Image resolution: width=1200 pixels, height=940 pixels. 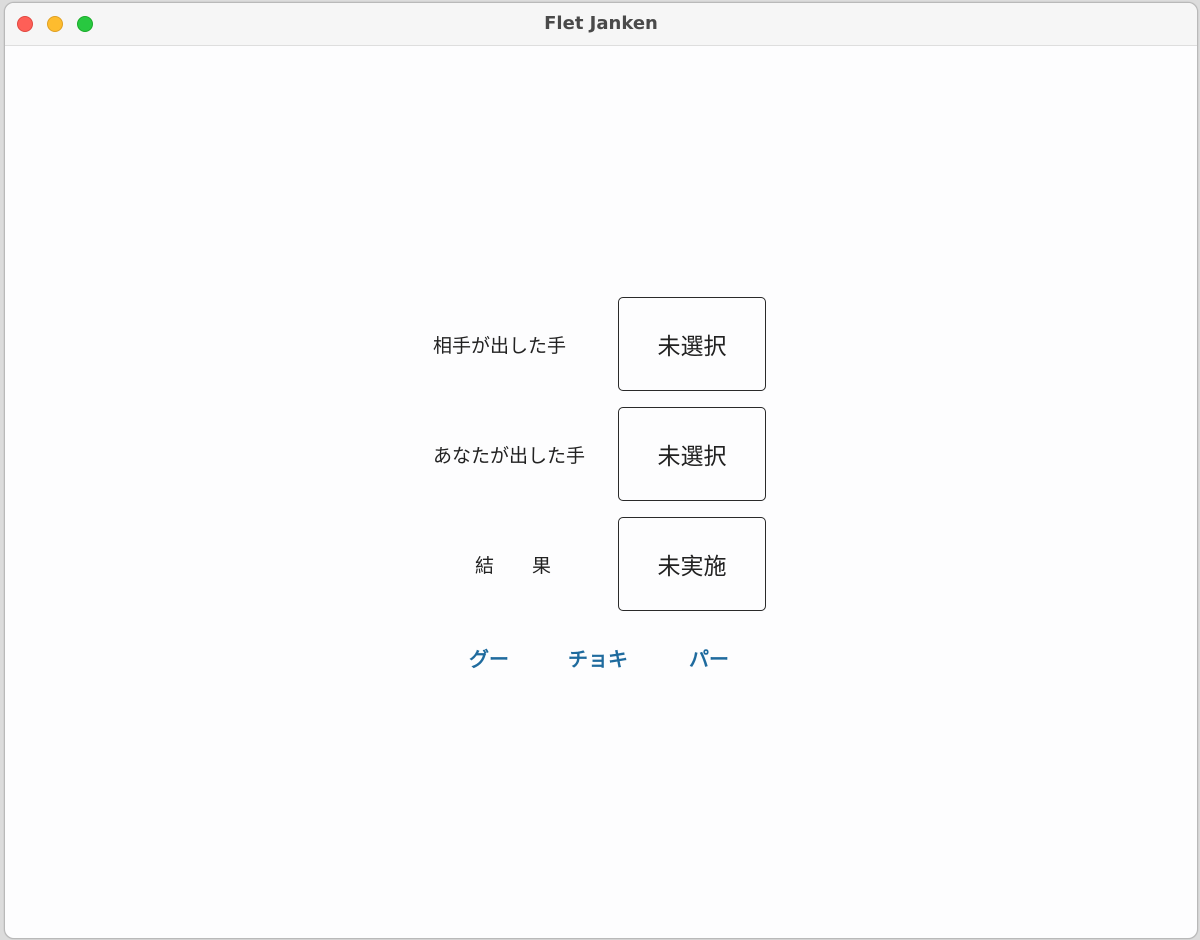 I want to click on opponent-hand-value: 未選択, so click(x=692, y=344).